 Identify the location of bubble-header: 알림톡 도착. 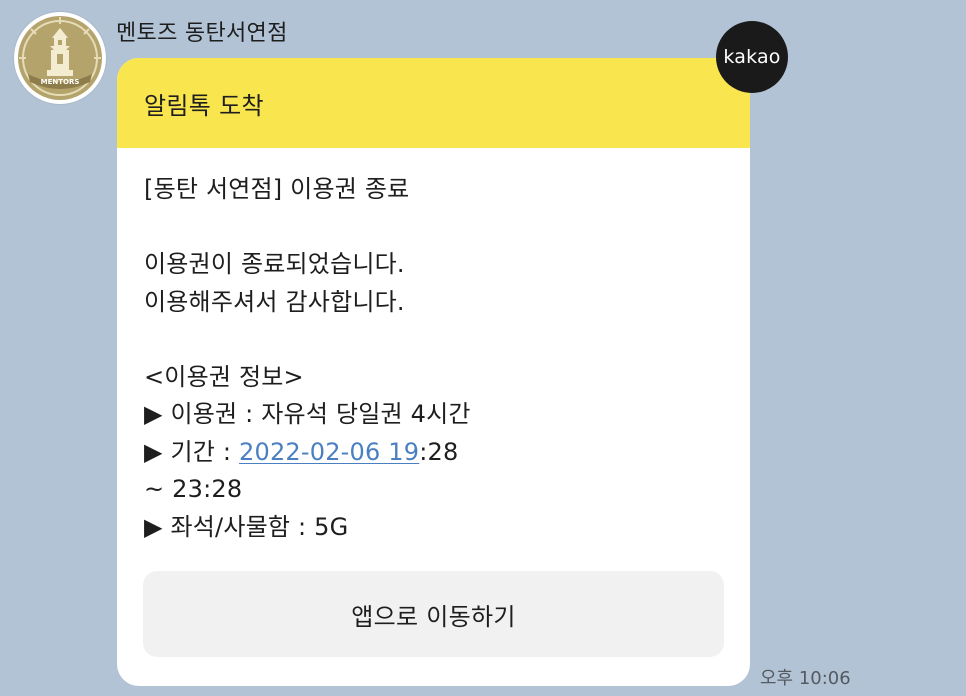
(433, 103).